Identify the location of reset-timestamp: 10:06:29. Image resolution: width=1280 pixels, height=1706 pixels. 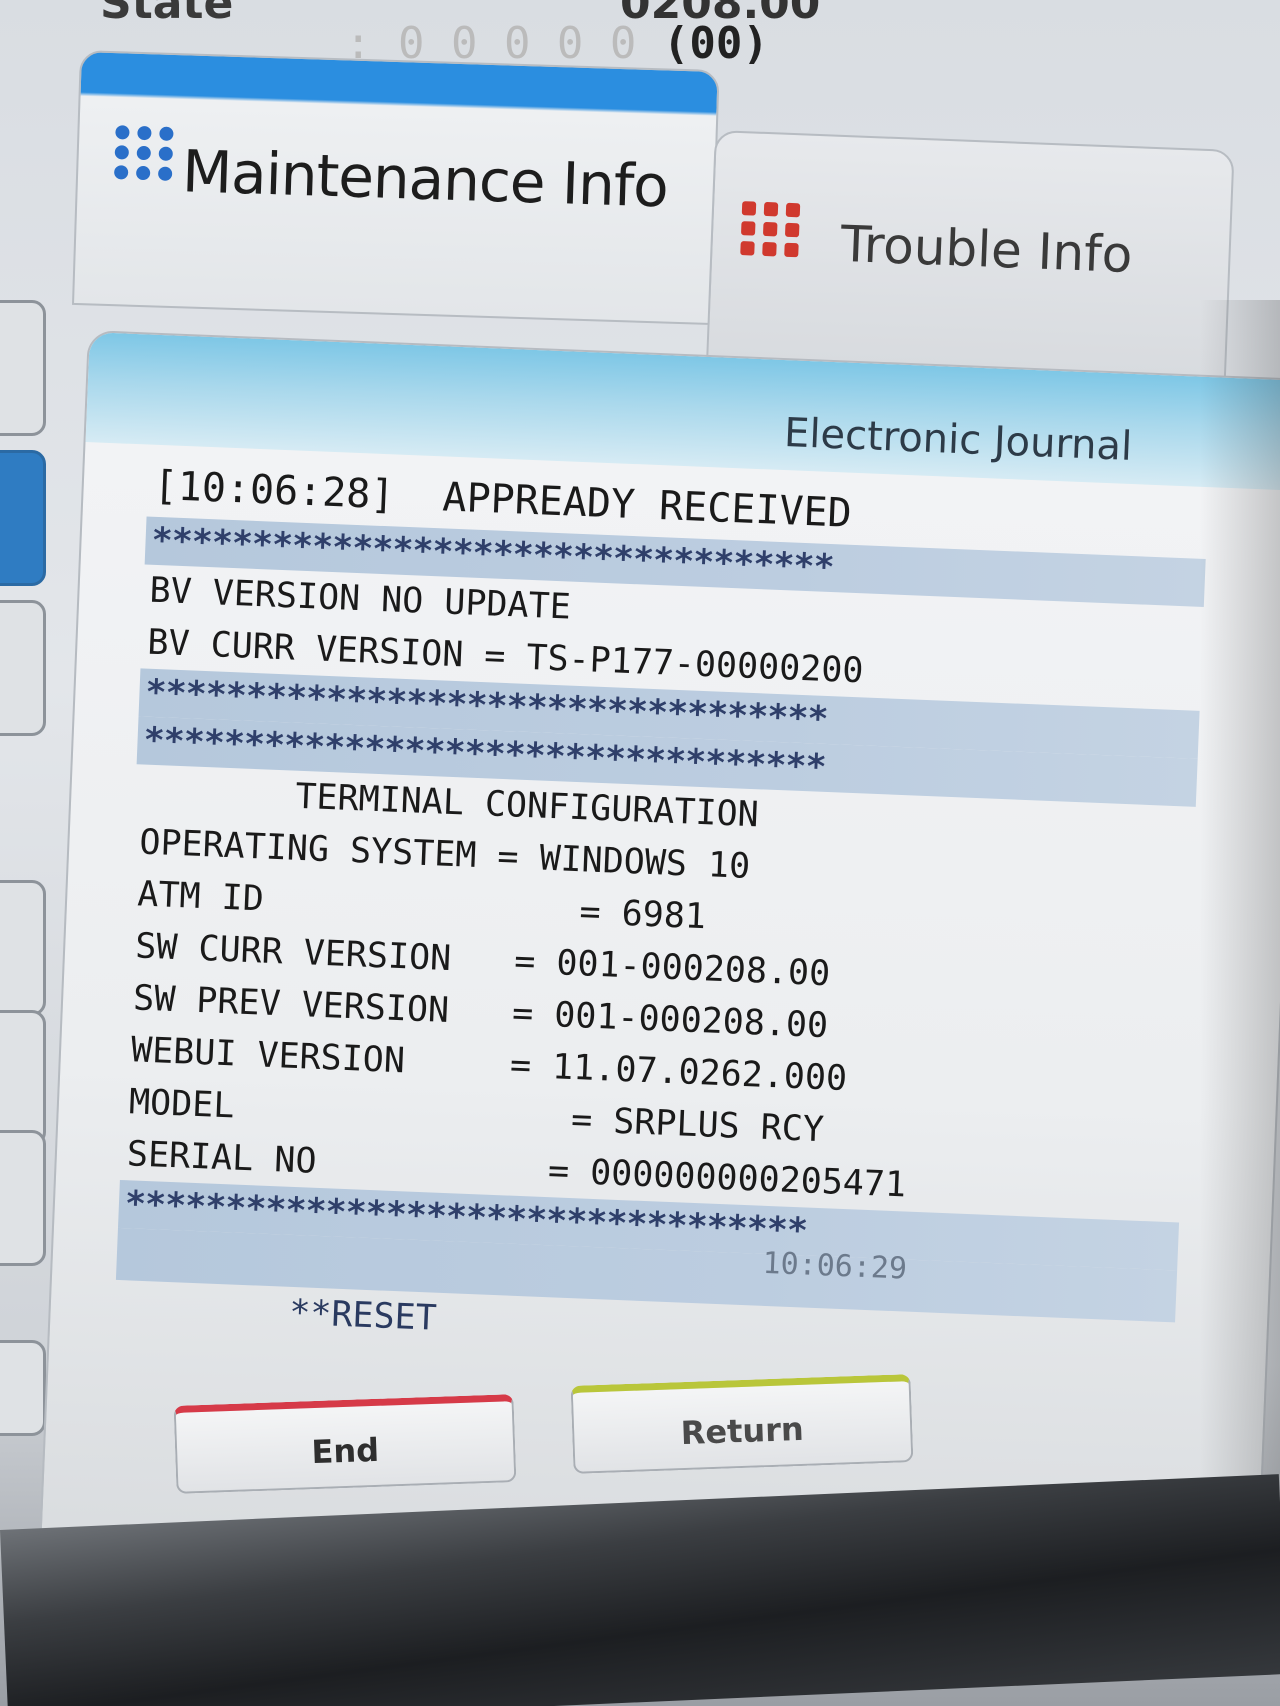
(834, 1266).